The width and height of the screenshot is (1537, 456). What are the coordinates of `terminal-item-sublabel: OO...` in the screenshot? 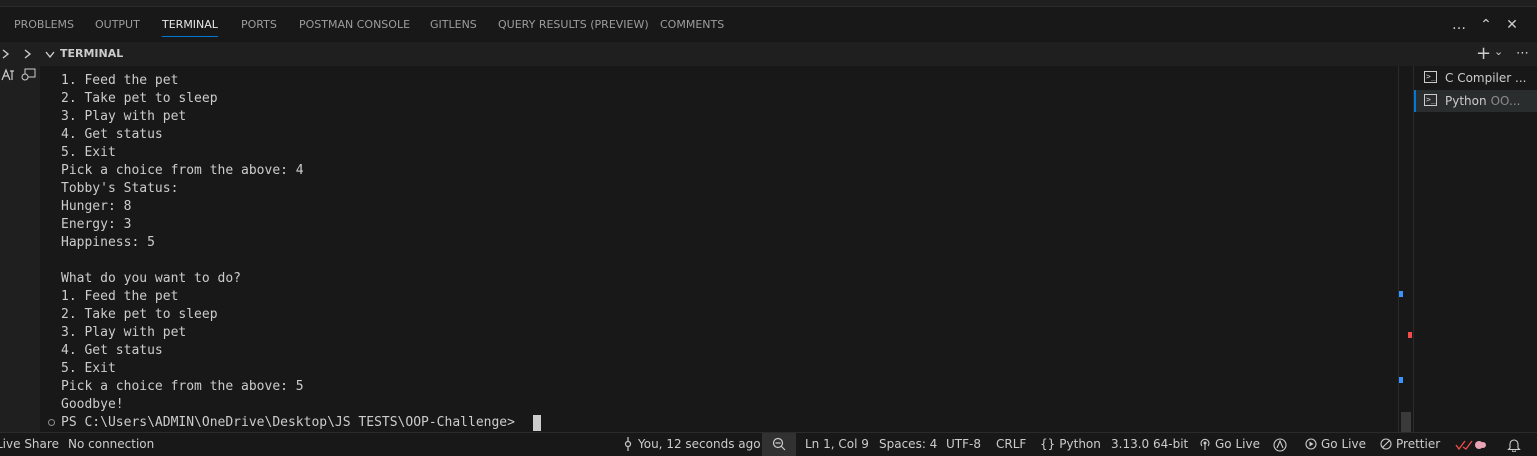 It's located at (1505, 101).